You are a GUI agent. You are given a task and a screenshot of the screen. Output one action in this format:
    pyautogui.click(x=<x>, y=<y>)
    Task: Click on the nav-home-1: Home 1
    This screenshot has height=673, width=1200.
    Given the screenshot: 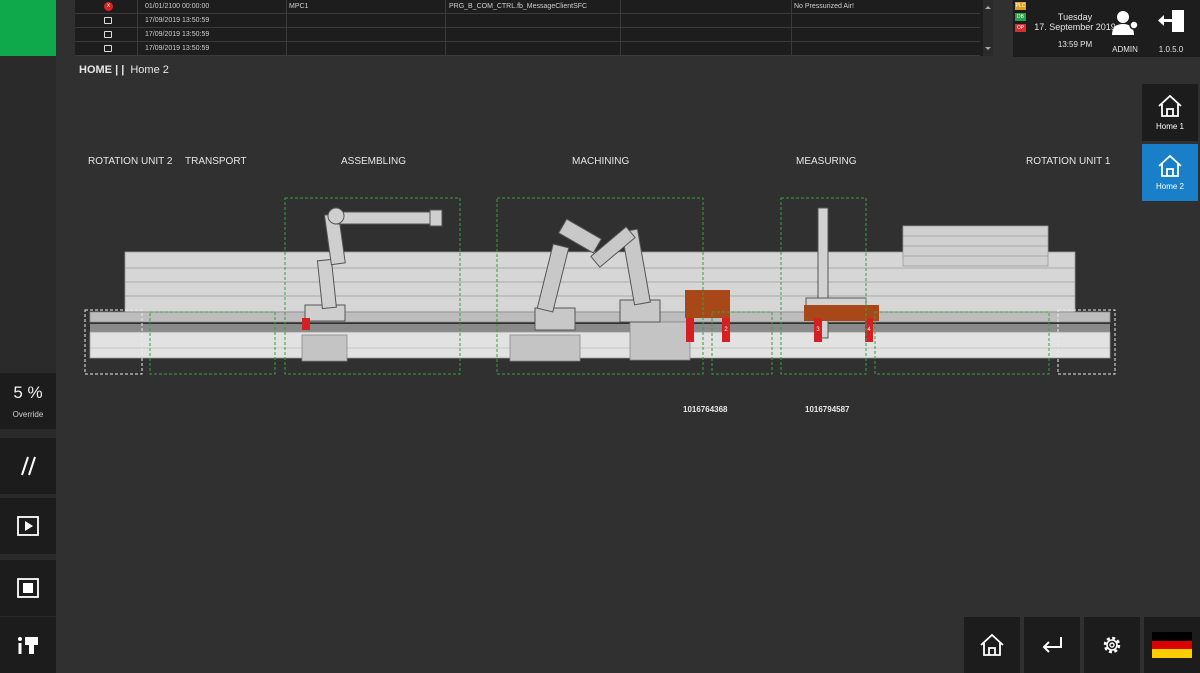 What is the action you would take?
    pyautogui.click(x=1170, y=112)
    